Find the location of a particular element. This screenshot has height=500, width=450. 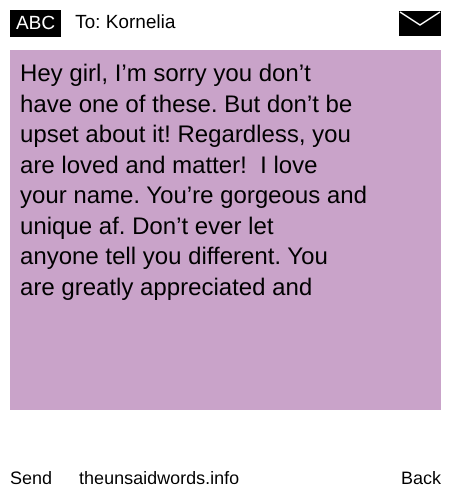

back-softkey: Back is located at coordinates (420, 478).